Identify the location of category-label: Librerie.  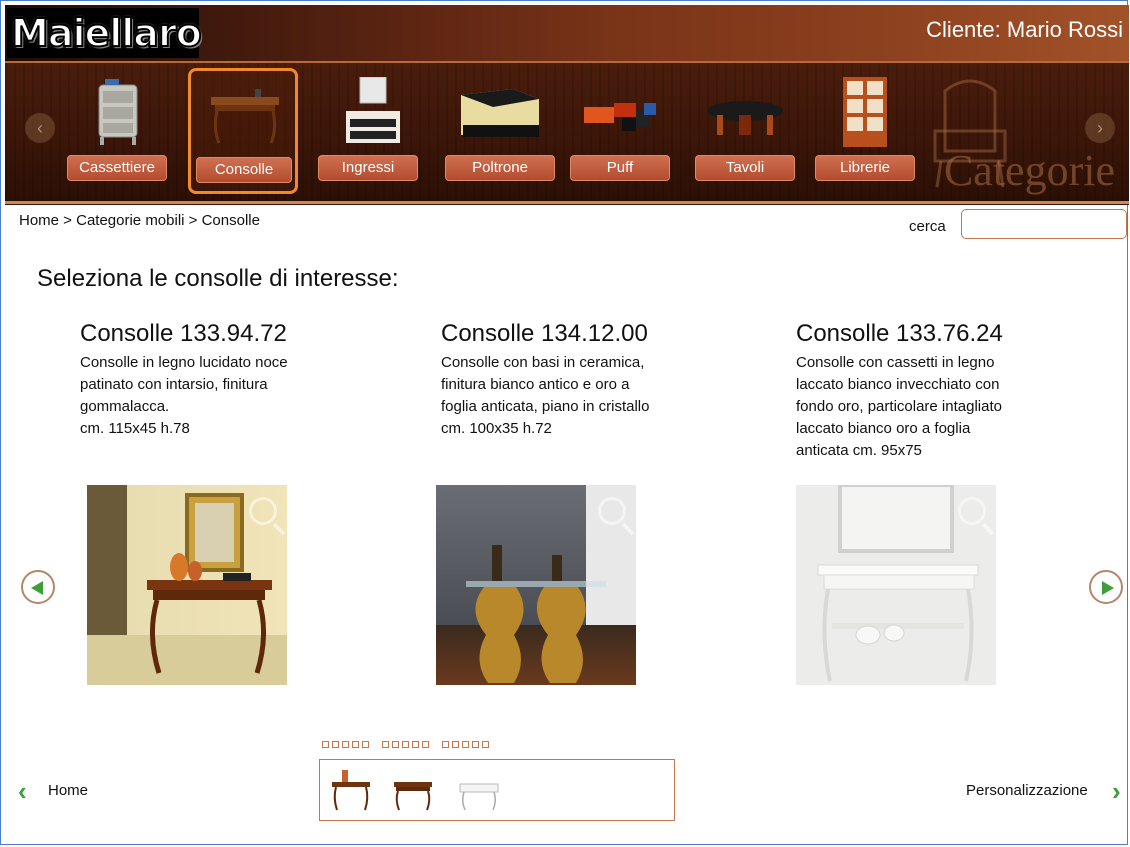
(865, 168).